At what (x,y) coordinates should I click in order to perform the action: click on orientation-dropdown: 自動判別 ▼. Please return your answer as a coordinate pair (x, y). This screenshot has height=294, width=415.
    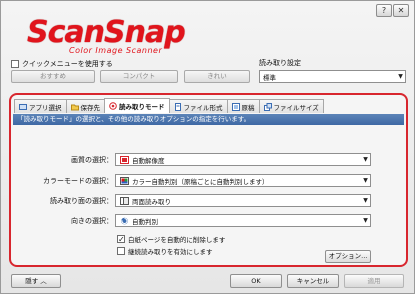
    Looking at the image, I should click on (243, 220).